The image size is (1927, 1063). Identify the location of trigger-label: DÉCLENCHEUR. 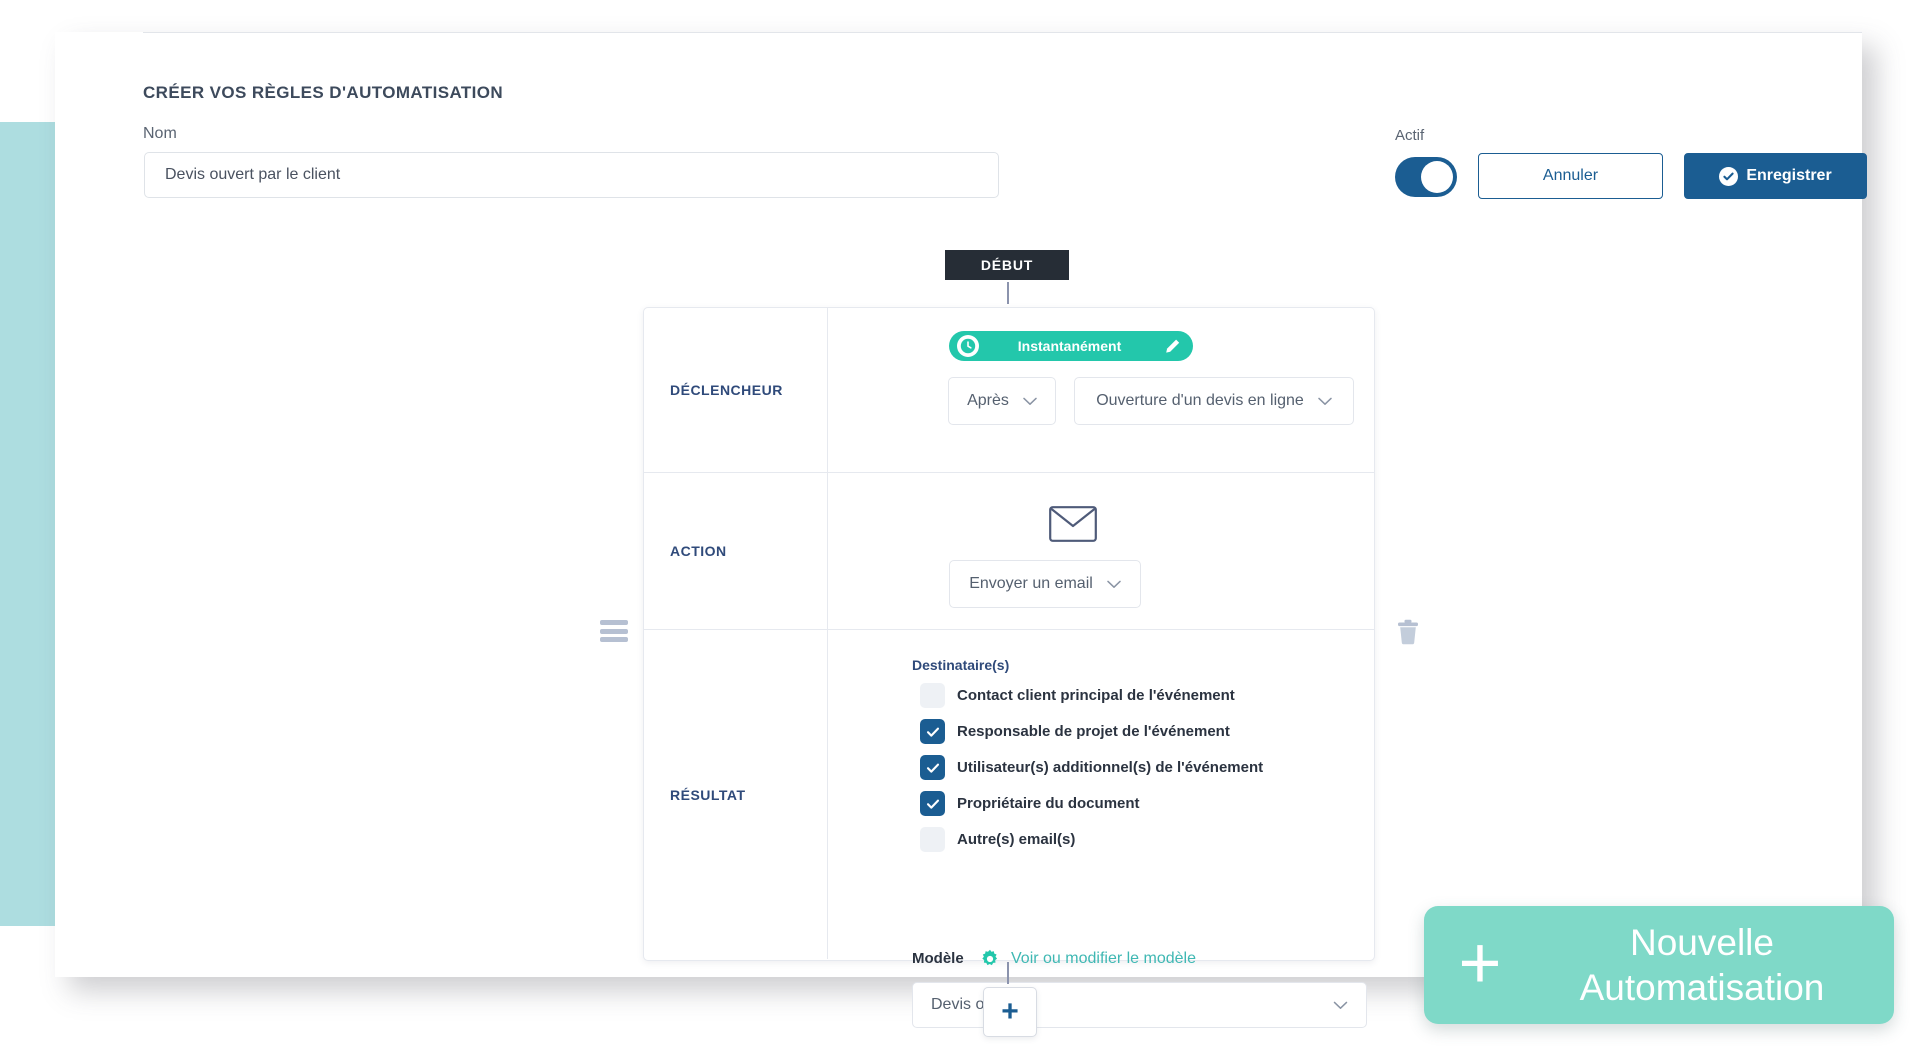
(726, 390).